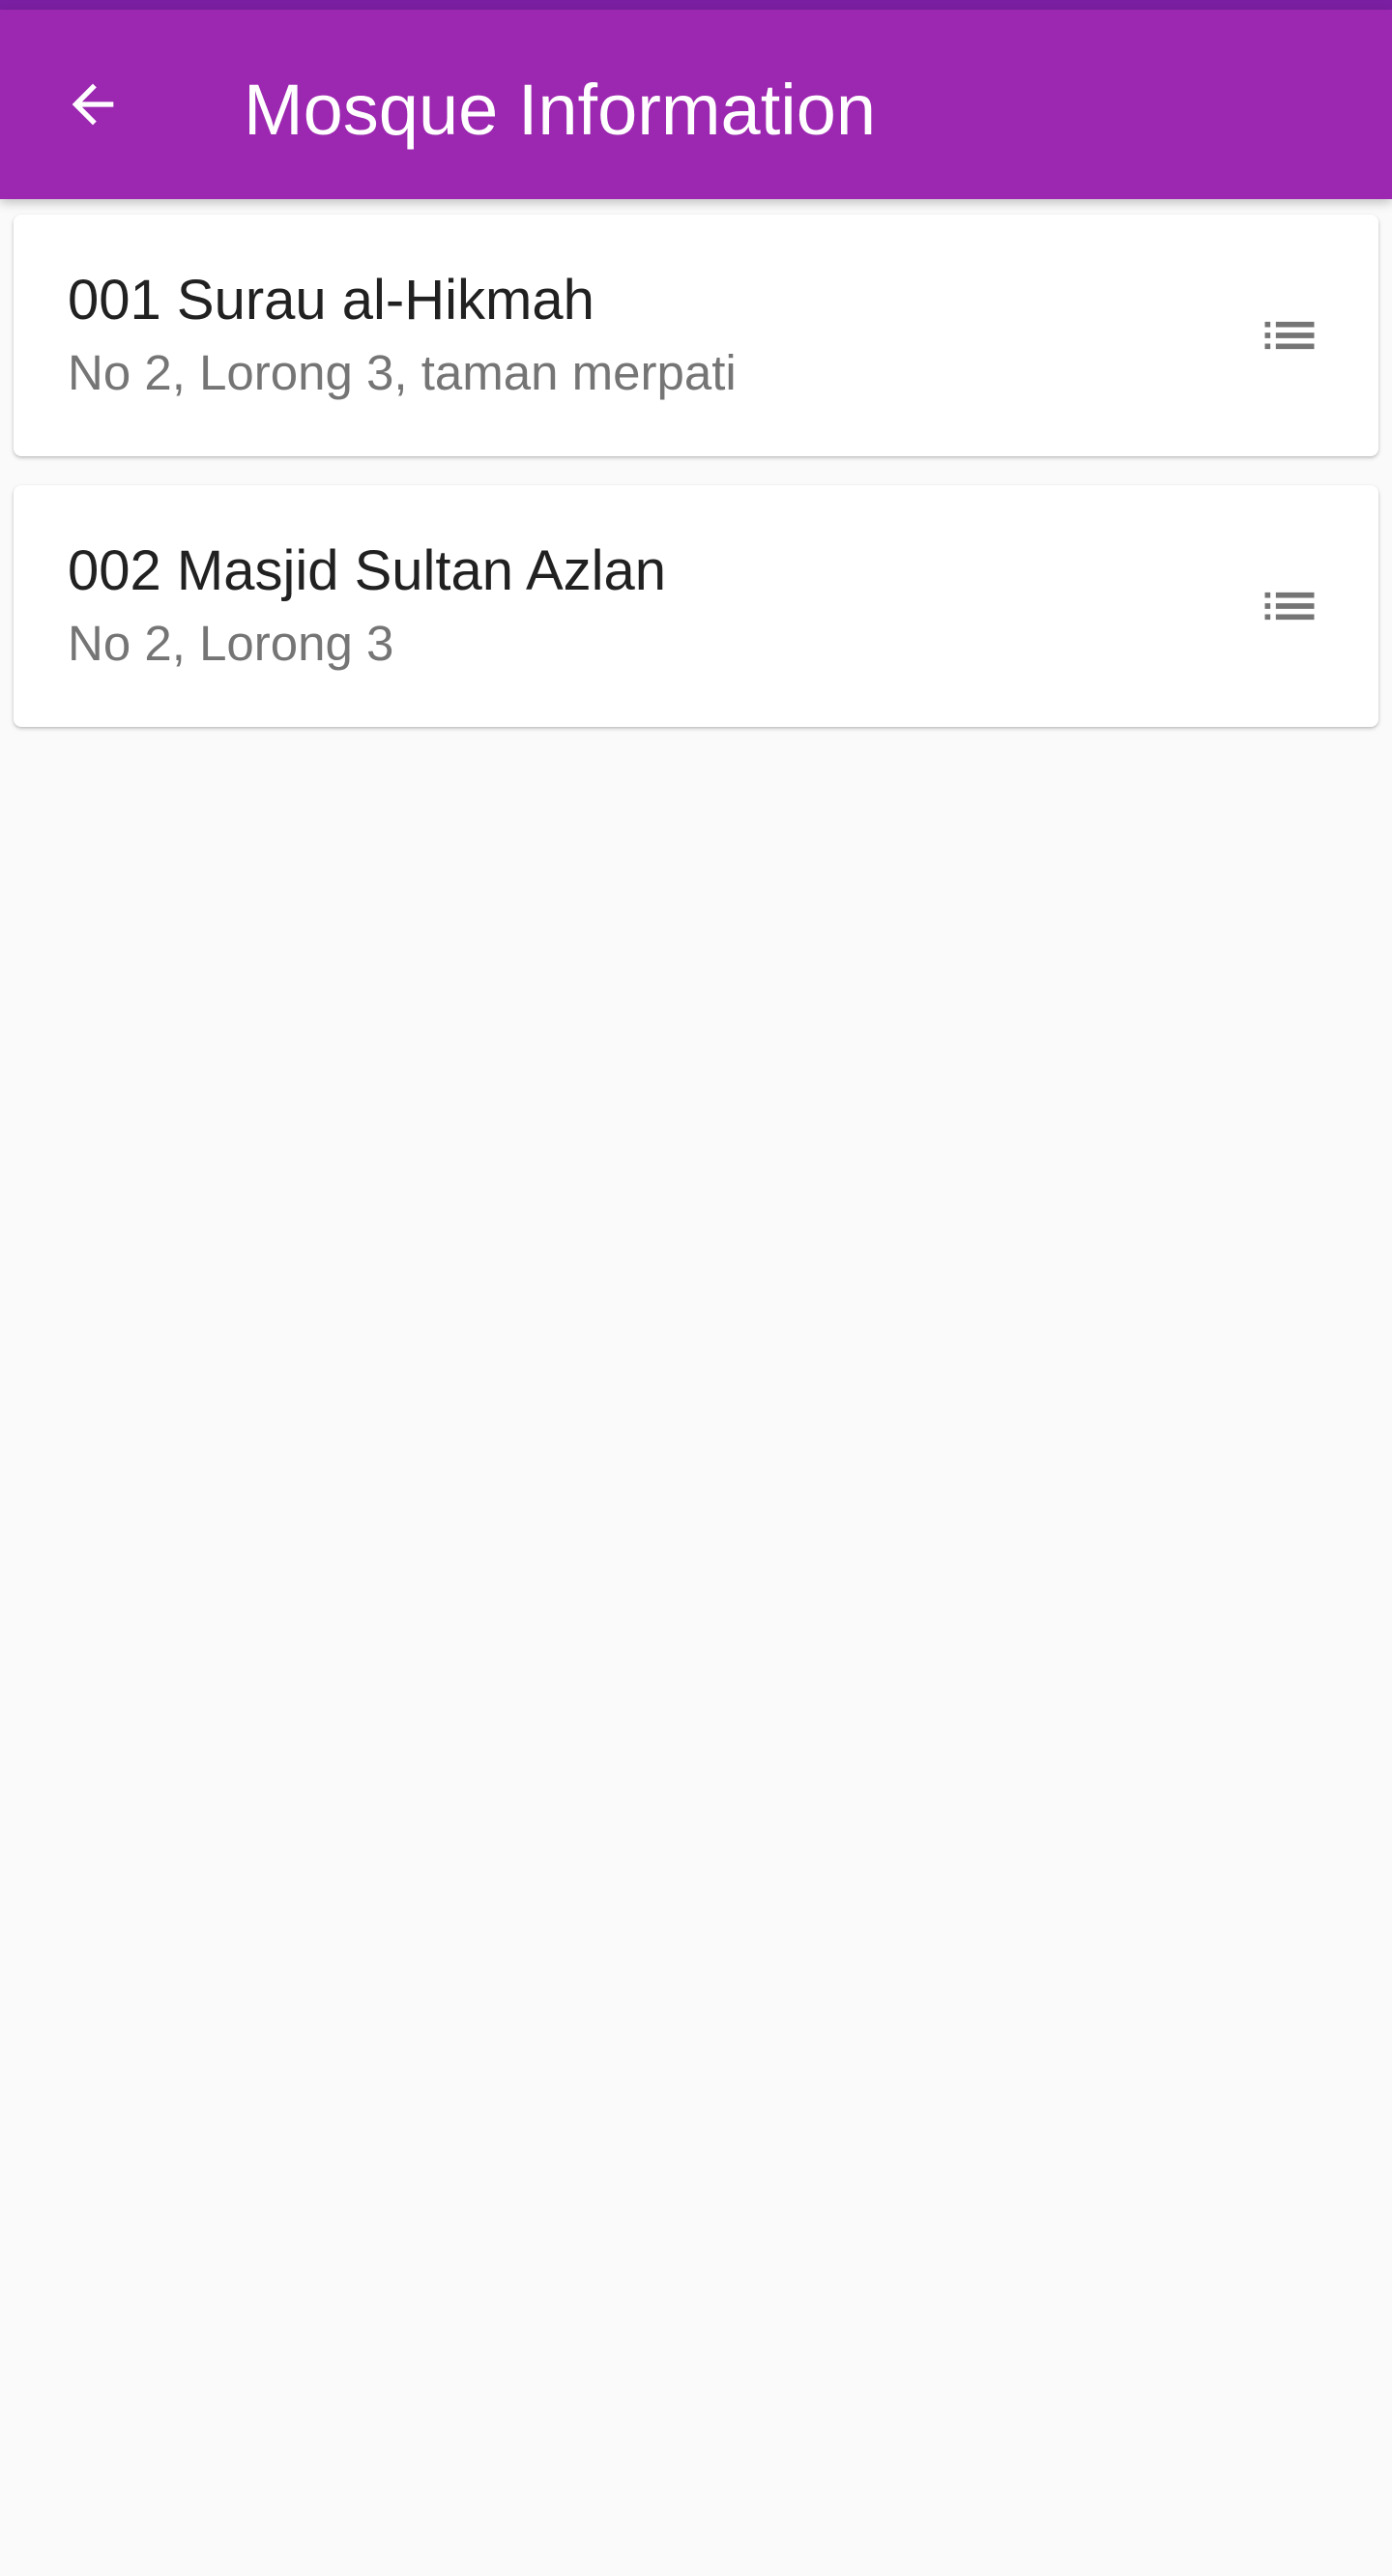  I want to click on status-bar, so click(696, 5).